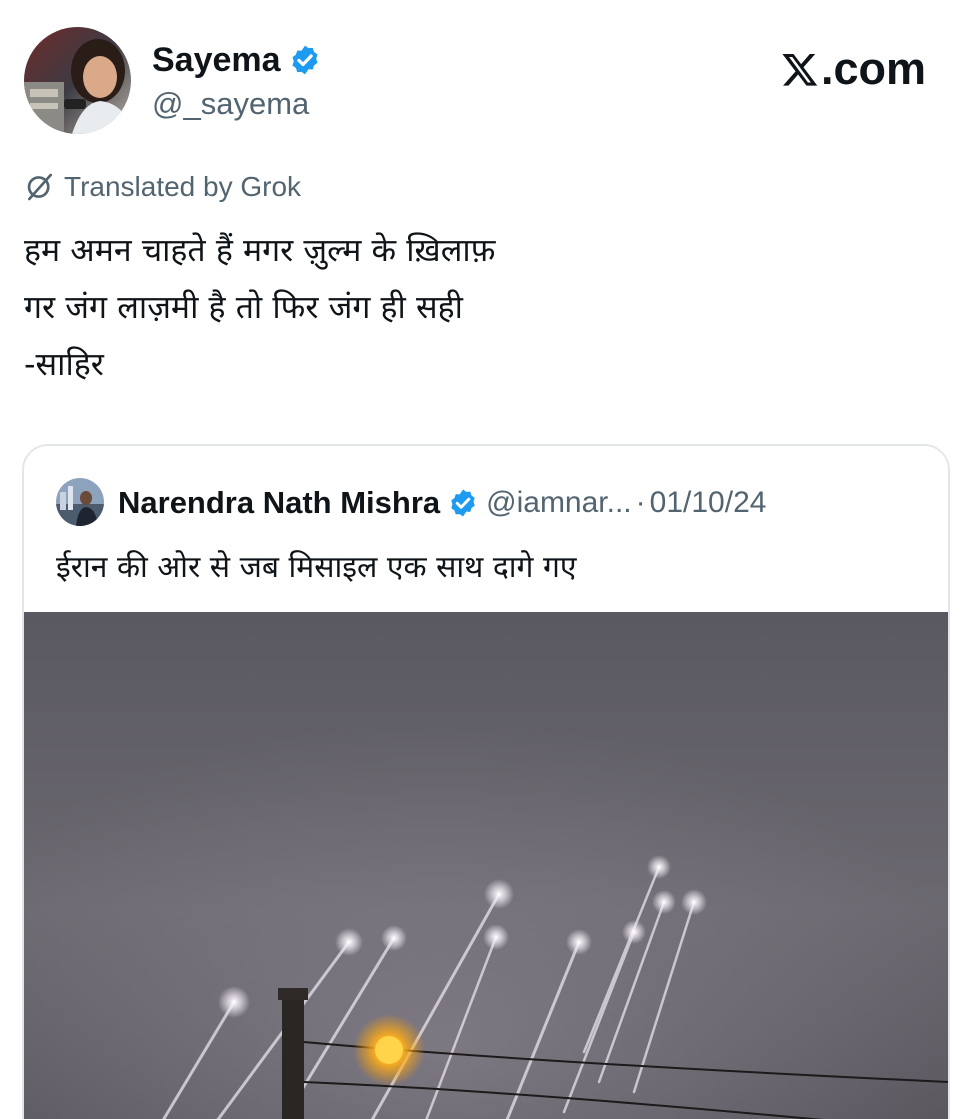  What do you see at coordinates (39, 187) in the screenshot?
I see `grok-icon` at bounding box center [39, 187].